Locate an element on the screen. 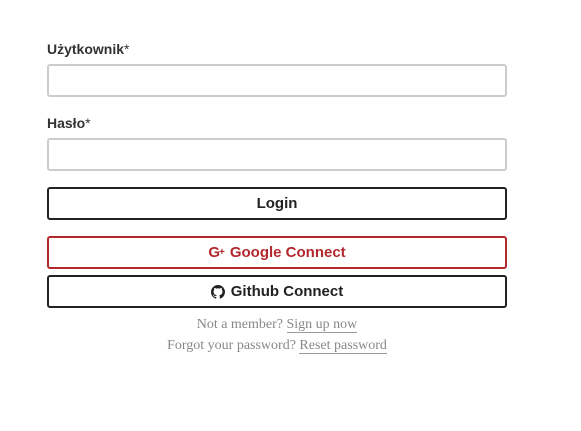  username-label-text: Użytkownik is located at coordinates (86, 49).